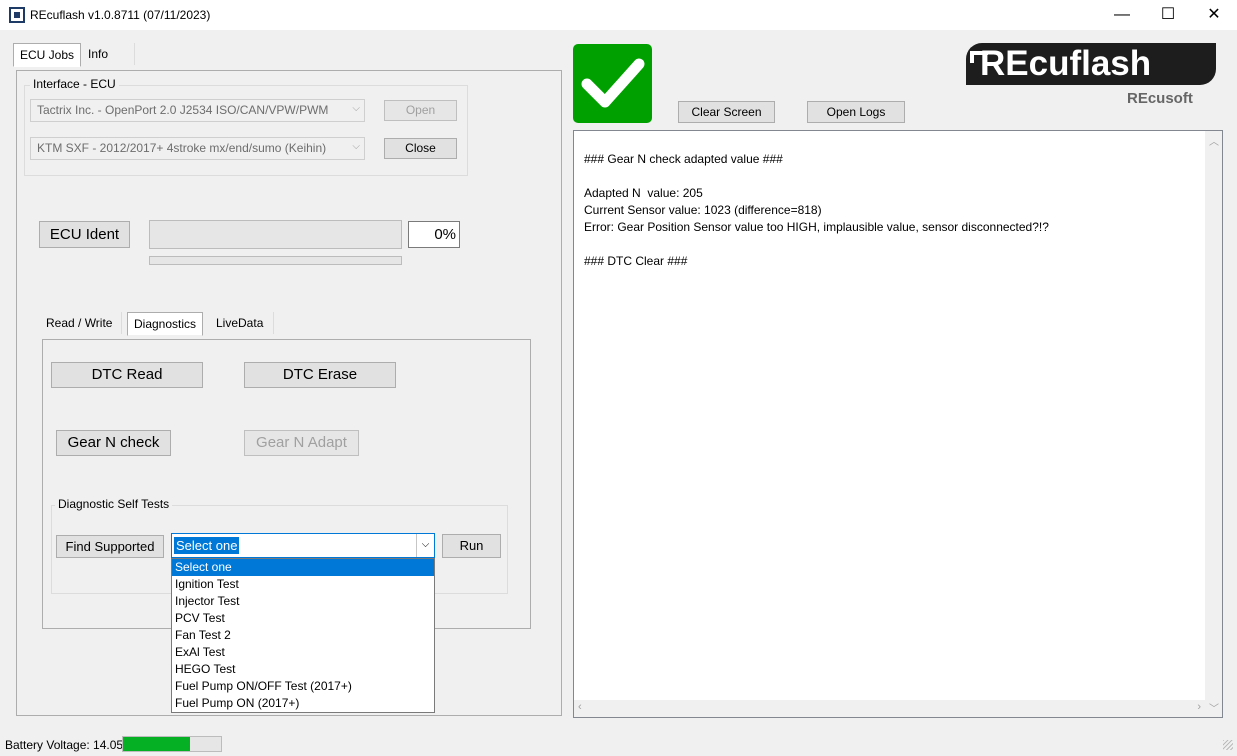  I want to click on app-icon, so click(17, 15).